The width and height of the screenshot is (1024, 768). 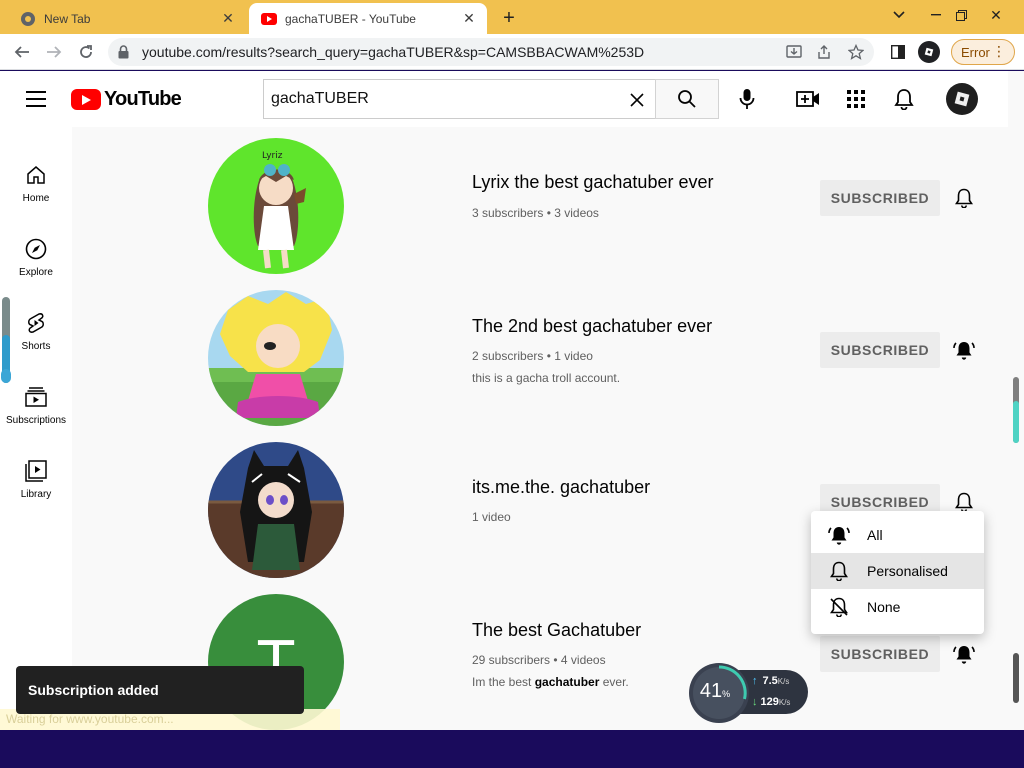 What do you see at coordinates (875, 535) in the screenshot?
I see `menu-item-label: All` at bounding box center [875, 535].